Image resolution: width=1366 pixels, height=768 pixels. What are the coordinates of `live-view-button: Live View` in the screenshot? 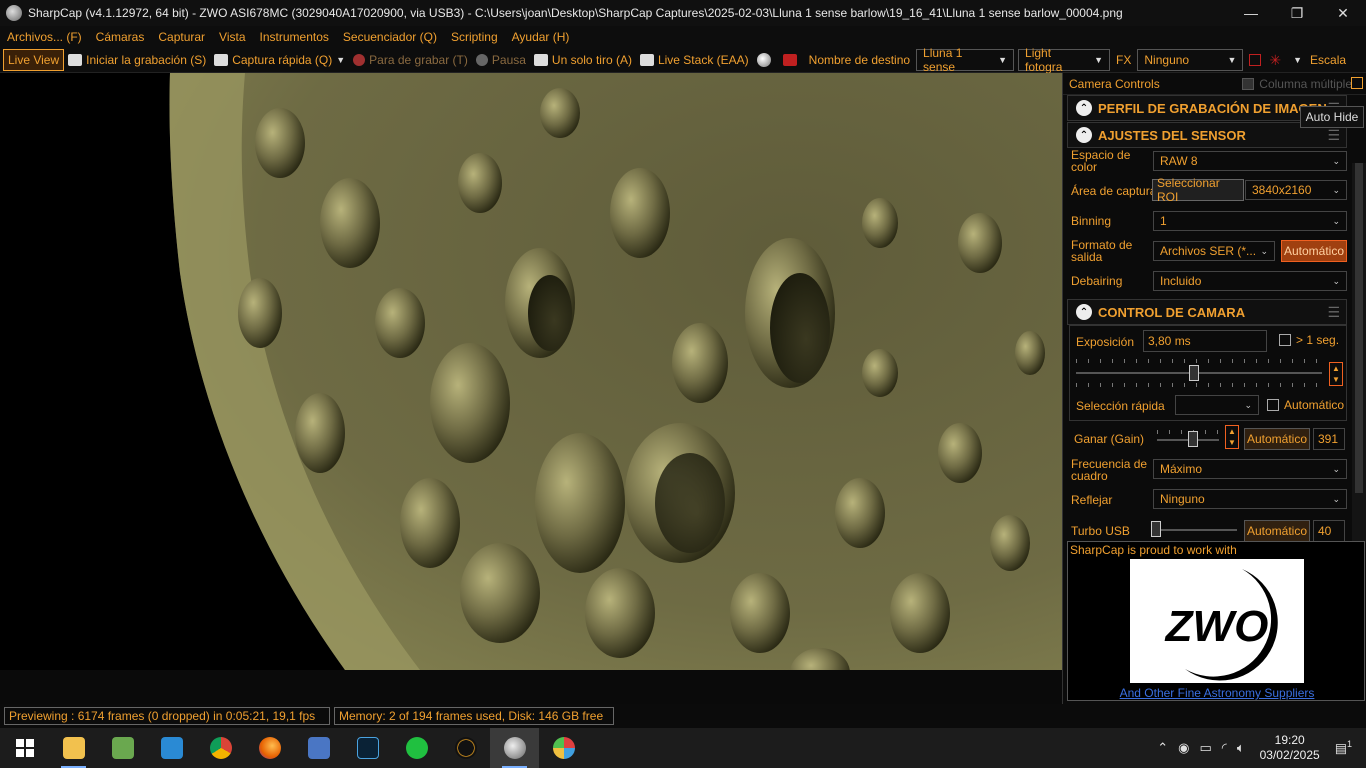 It's located at (34, 60).